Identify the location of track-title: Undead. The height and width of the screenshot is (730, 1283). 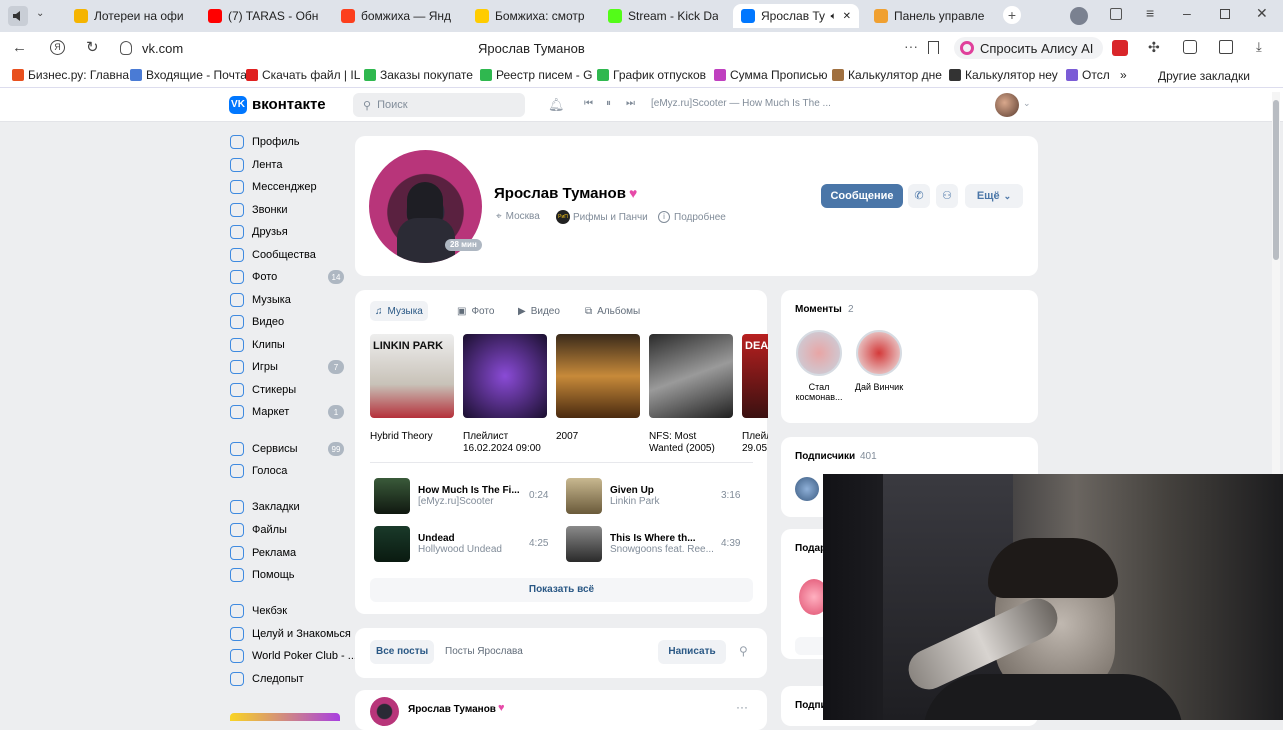
(460, 538).